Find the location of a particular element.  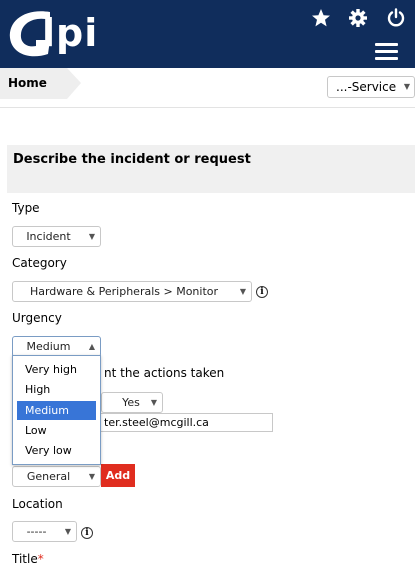

top-bar: lpi is located at coordinates (207, 34).